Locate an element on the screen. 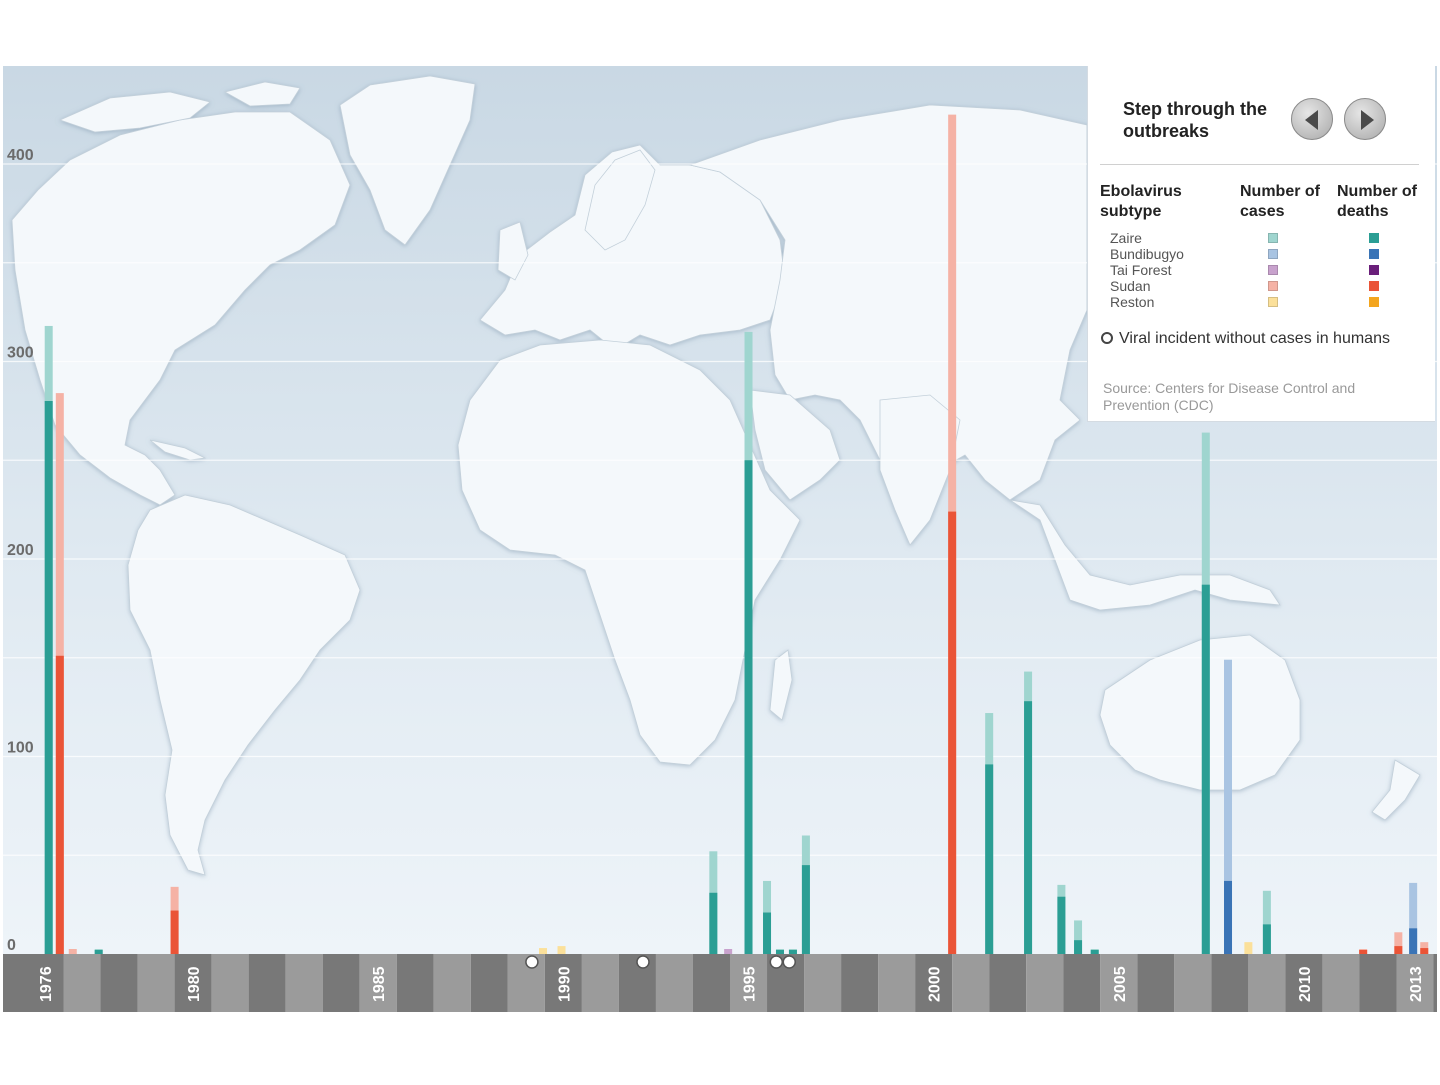 The height and width of the screenshot is (1085, 1440). viral-incident-legend: Viral incident without cases in humans is located at coordinates (1245, 339).